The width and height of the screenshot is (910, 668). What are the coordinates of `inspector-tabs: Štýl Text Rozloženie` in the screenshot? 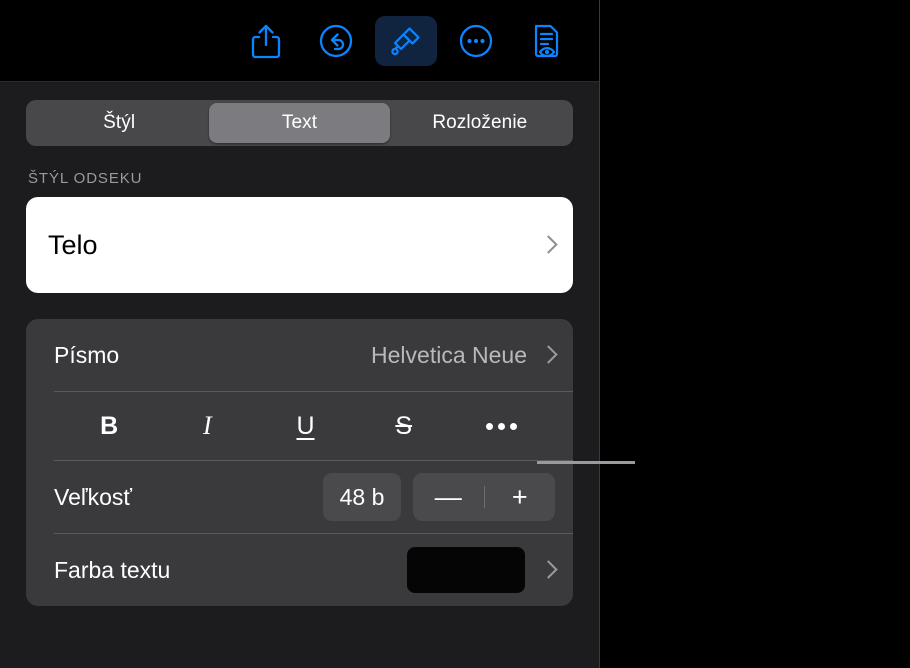 It's located at (299, 123).